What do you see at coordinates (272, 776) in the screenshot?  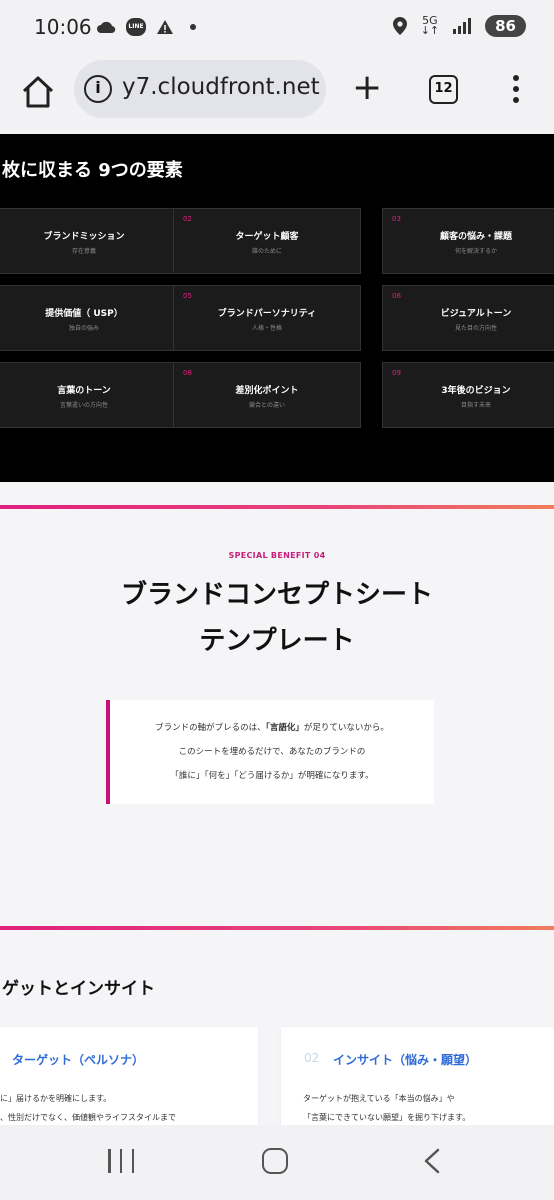 I see `quote-line-3: 「誰に」「何を」「どう届けるか」が明確になります。` at bounding box center [272, 776].